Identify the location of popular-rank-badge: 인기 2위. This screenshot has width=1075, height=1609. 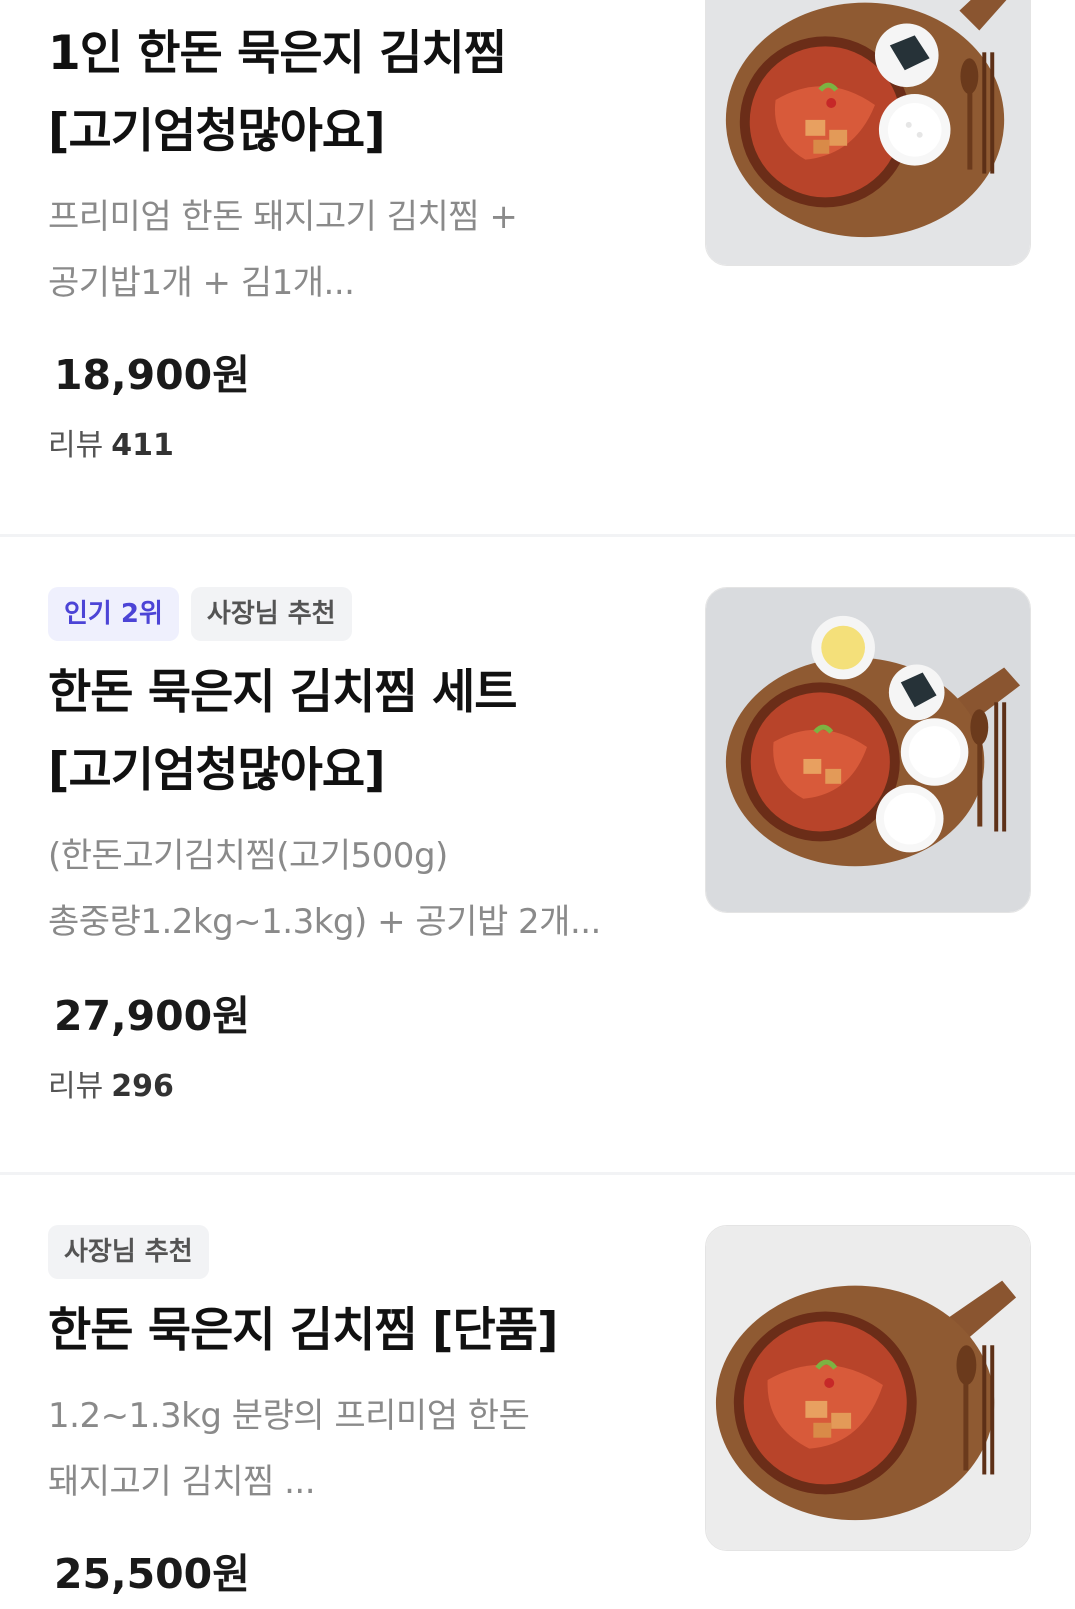
(113, 614).